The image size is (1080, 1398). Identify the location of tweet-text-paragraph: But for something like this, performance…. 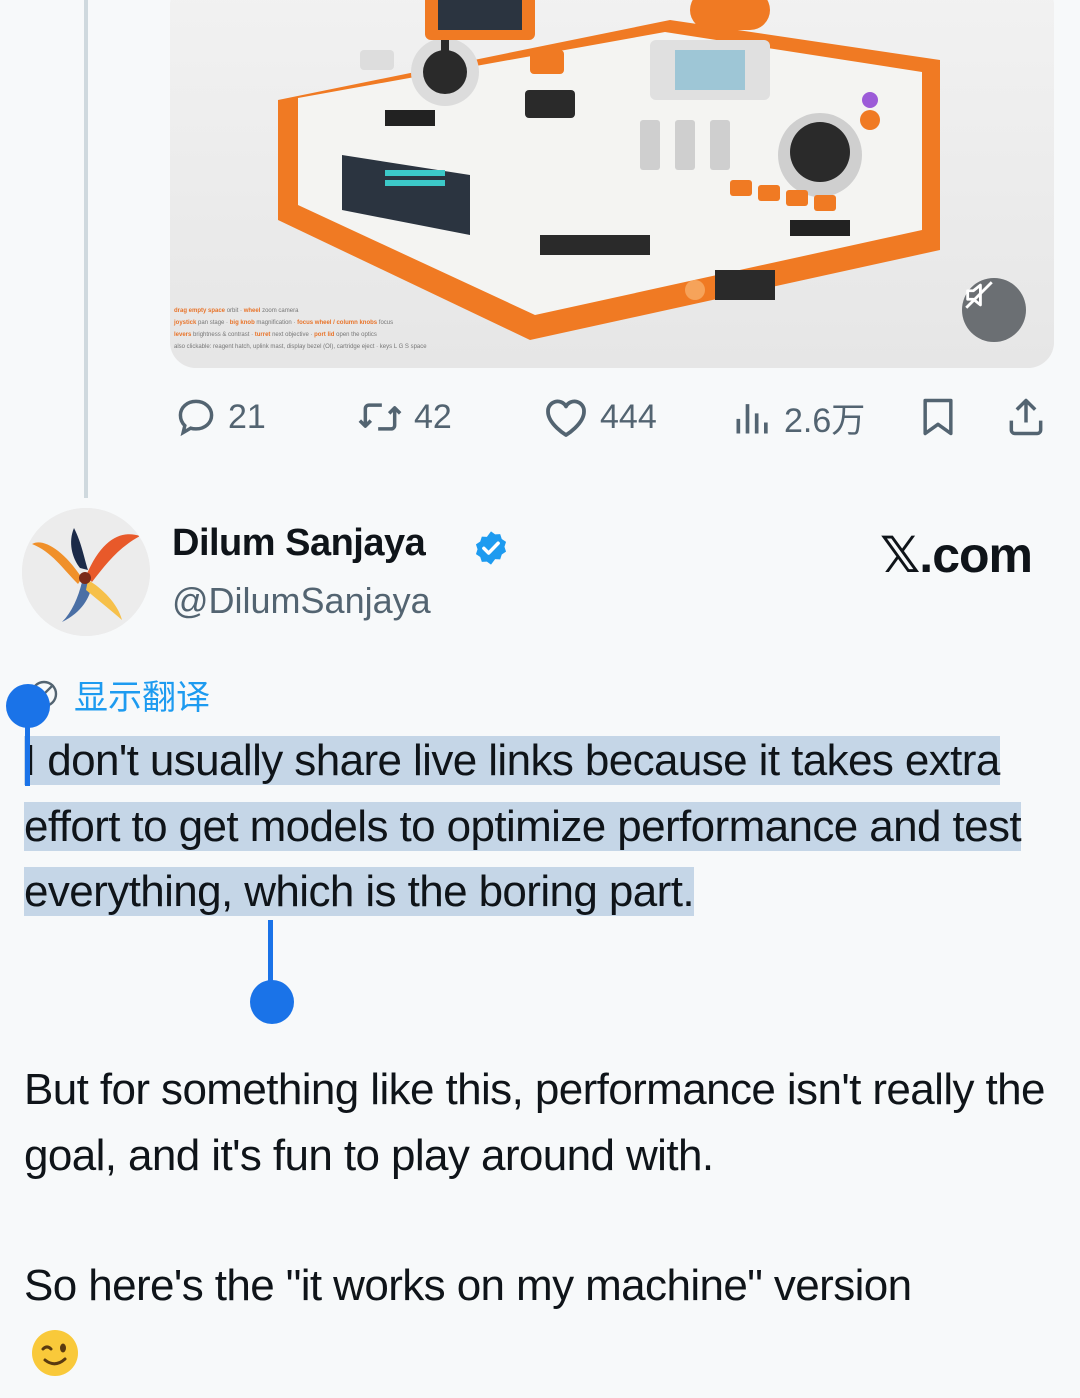
(539, 1122).